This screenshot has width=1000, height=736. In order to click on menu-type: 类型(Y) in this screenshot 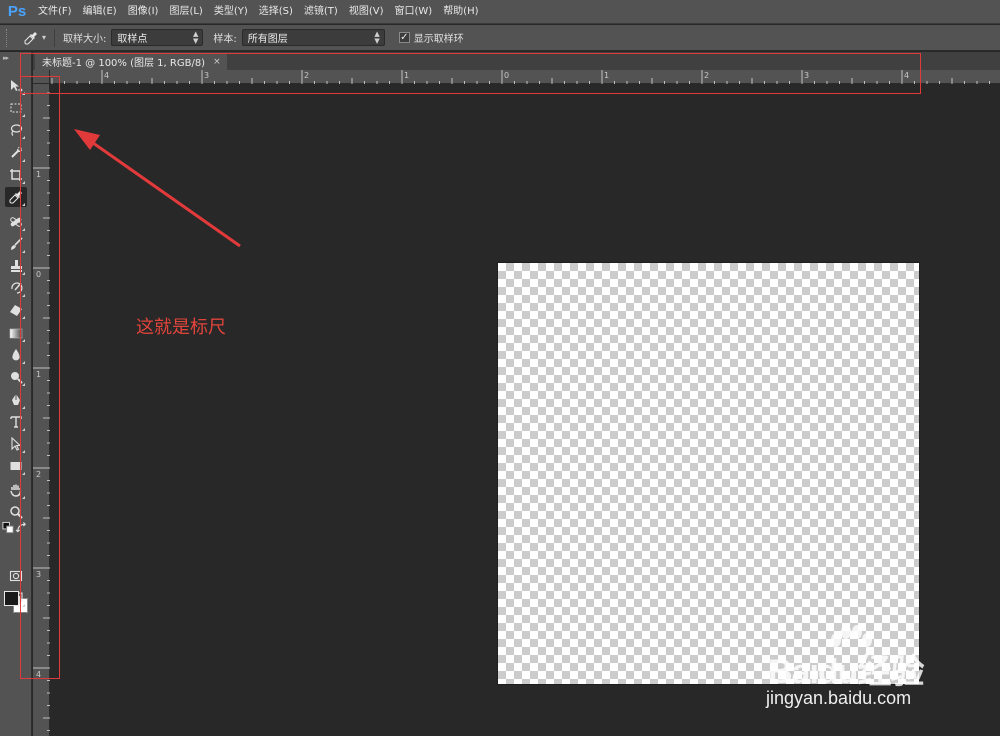, I will do `click(230, 12)`.